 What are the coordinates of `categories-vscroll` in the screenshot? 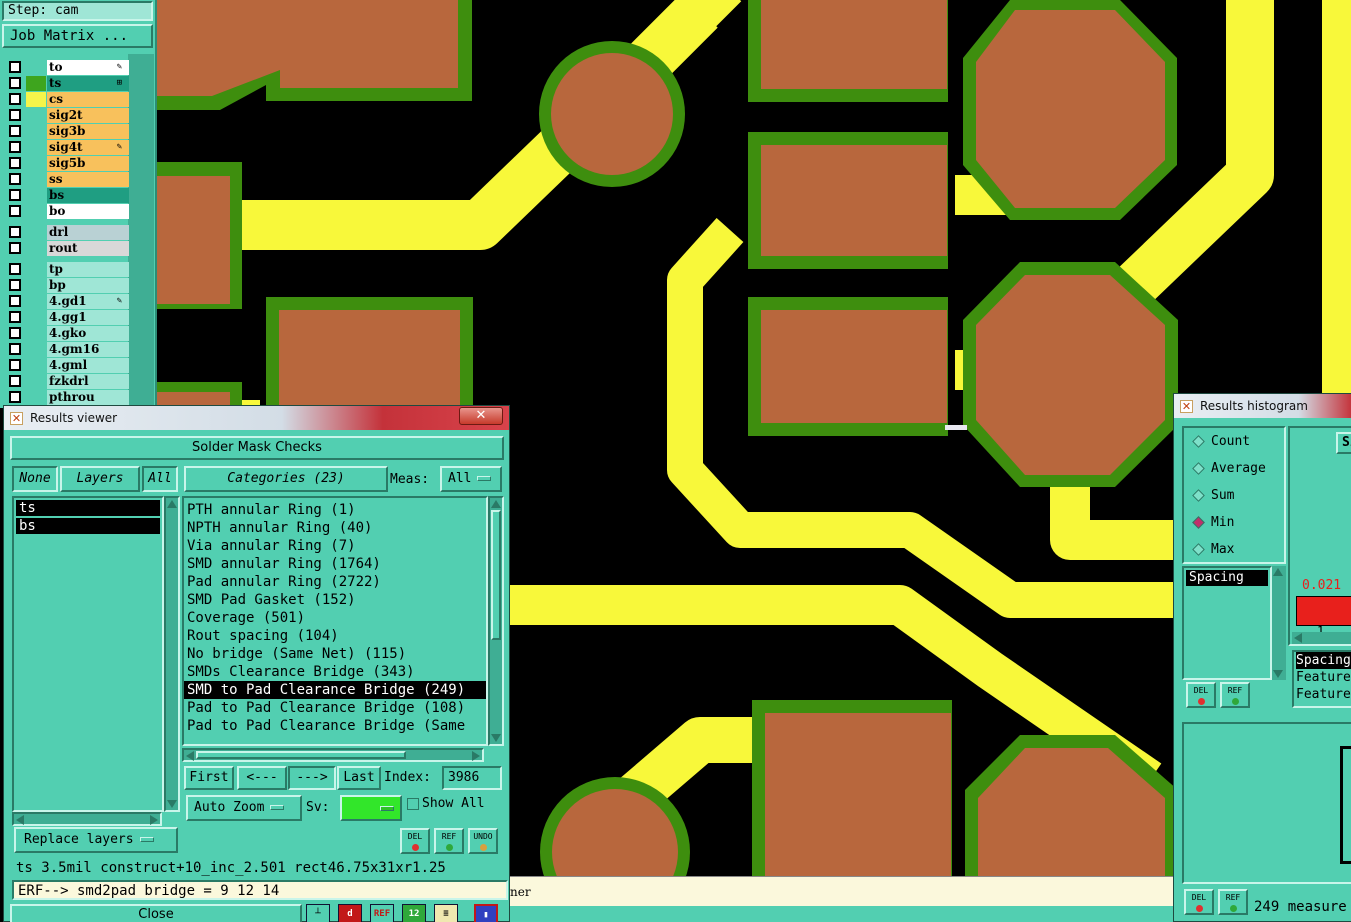 It's located at (496, 621).